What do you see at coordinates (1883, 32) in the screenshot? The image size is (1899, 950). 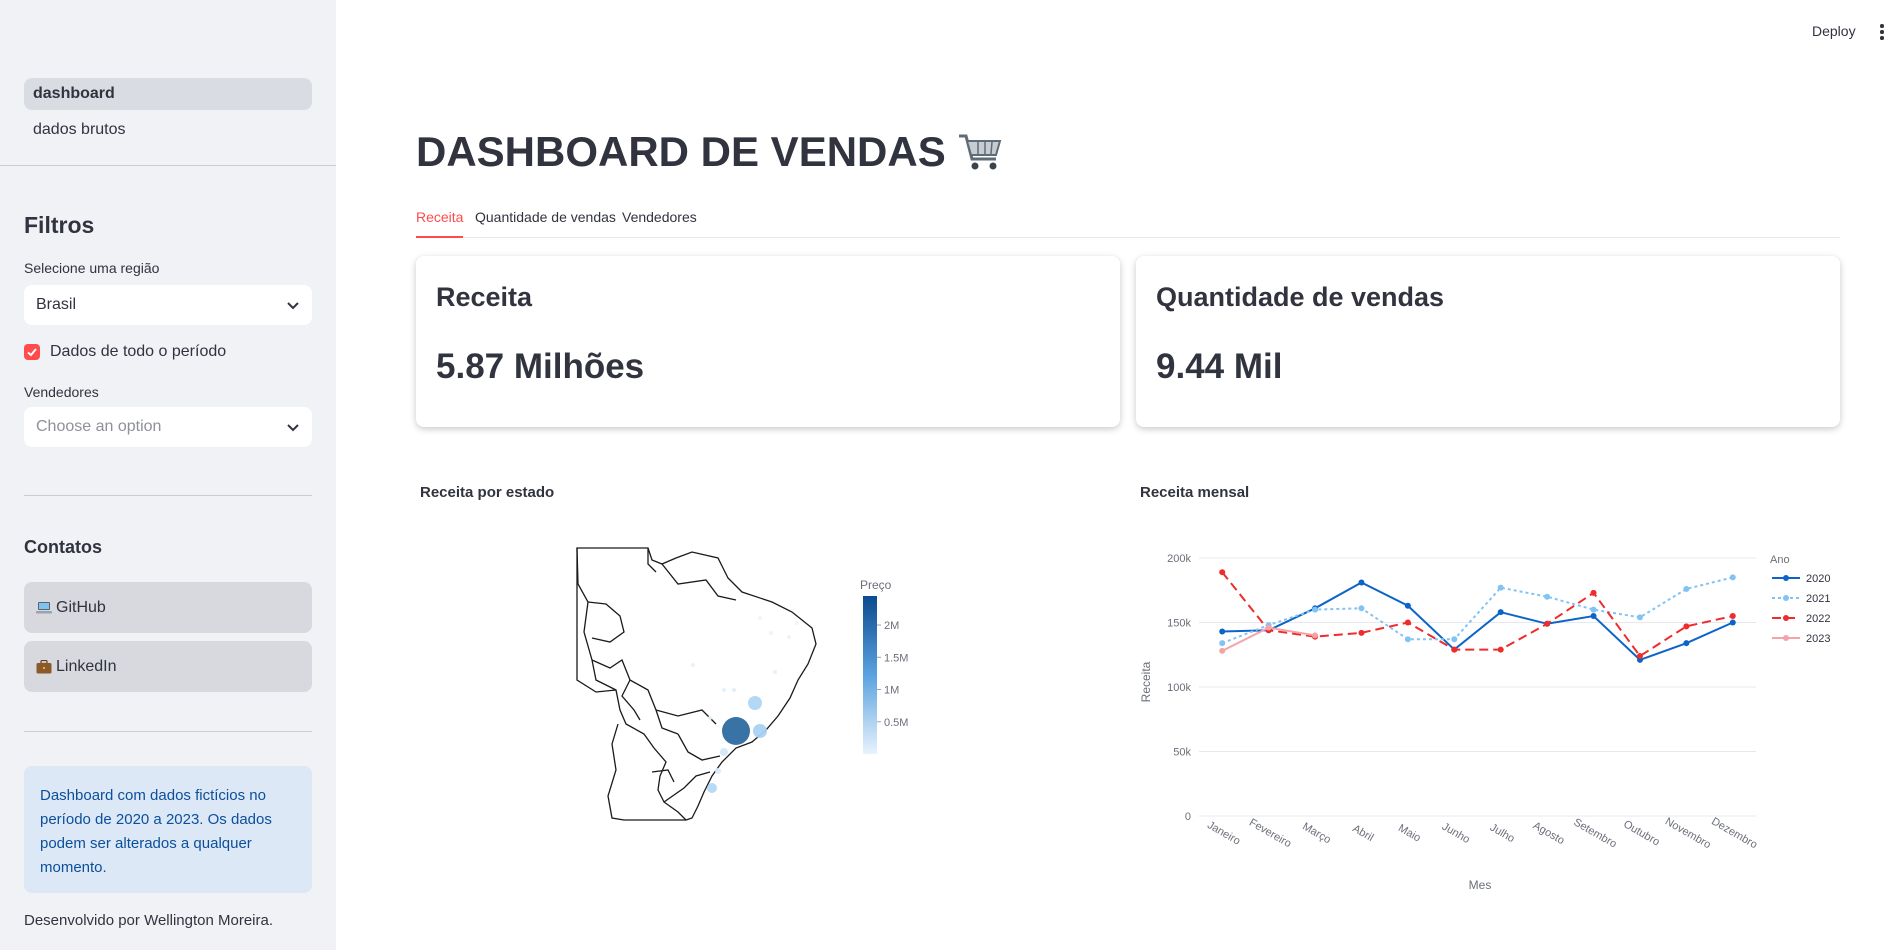 I see `kebab-menu-icon` at bounding box center [1883, 32].